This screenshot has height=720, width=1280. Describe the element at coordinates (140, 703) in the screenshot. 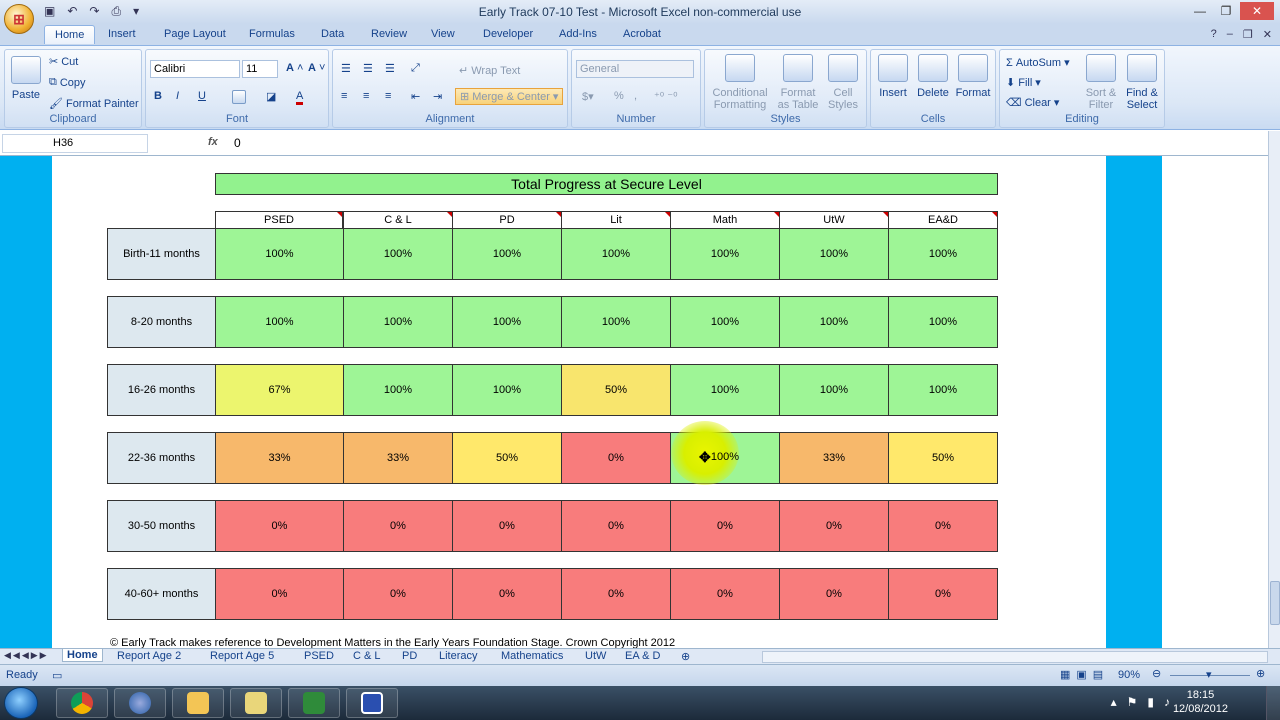

I see `itunes-taskbar-icon` at that location.